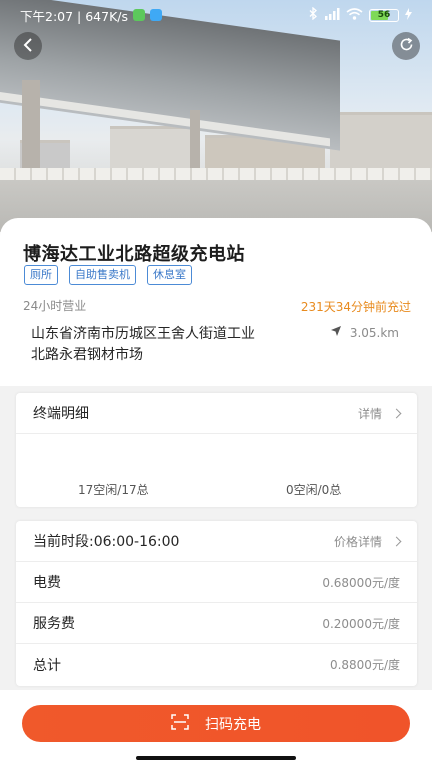  What do you see at coordinates (134, 254) in the screenshot?
I see `station-name: 博海达工业北路超级充电站` at bounding box center [134, 254].